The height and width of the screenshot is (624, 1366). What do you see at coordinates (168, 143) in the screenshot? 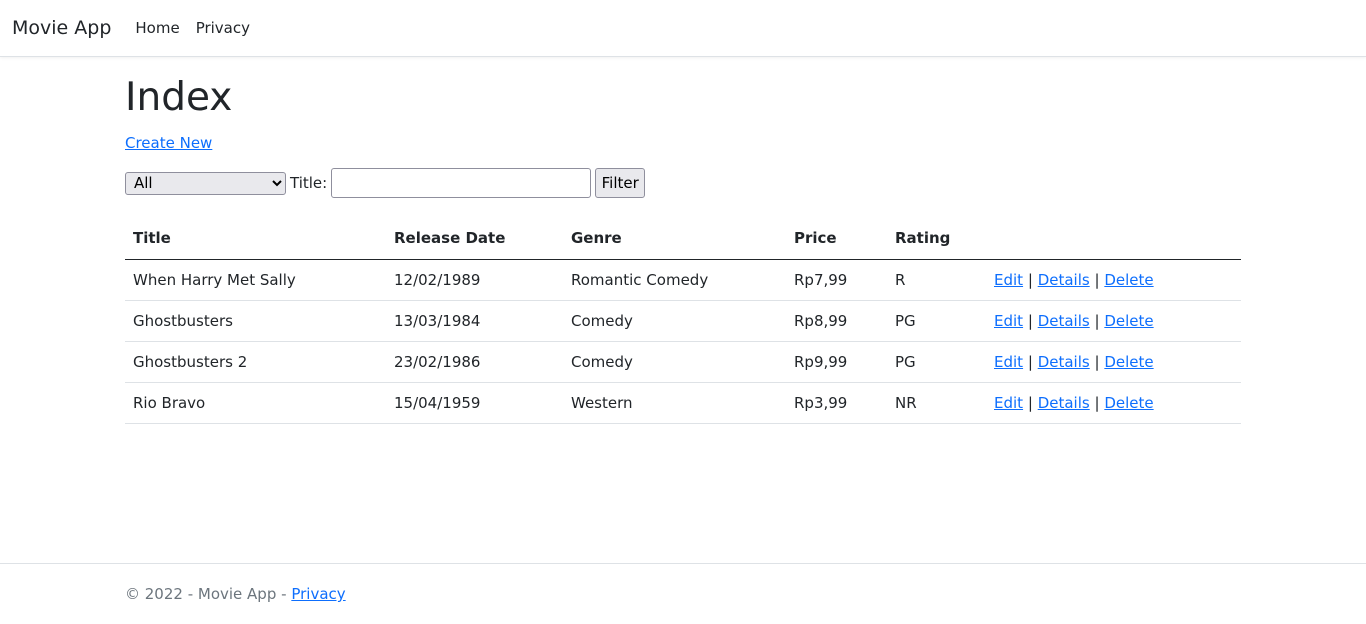
I see `create-new-link: Create New` at bounding box center [168, 143].